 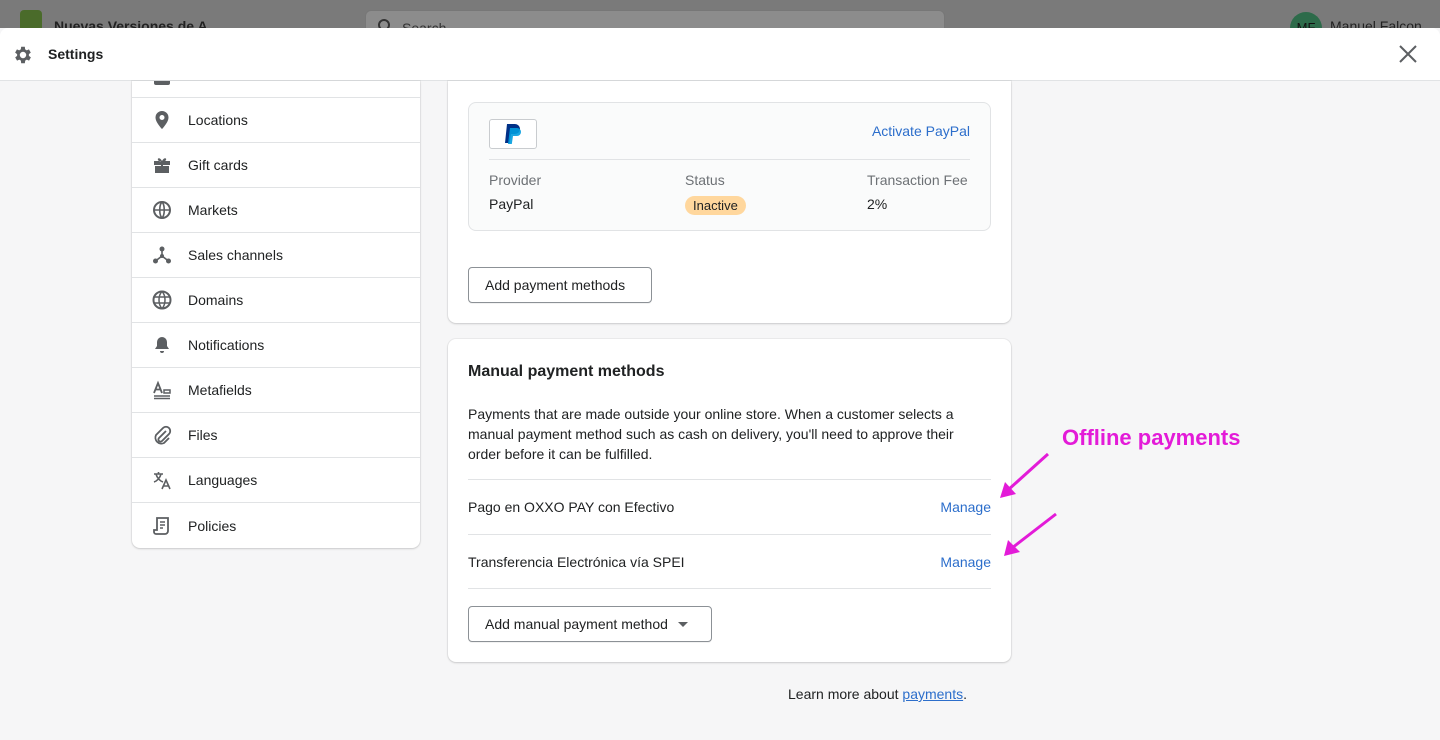 What do you see at coordinates (705, 180) in the screenshot?
I see `status-header: Status` at bounding box center [705, 180].